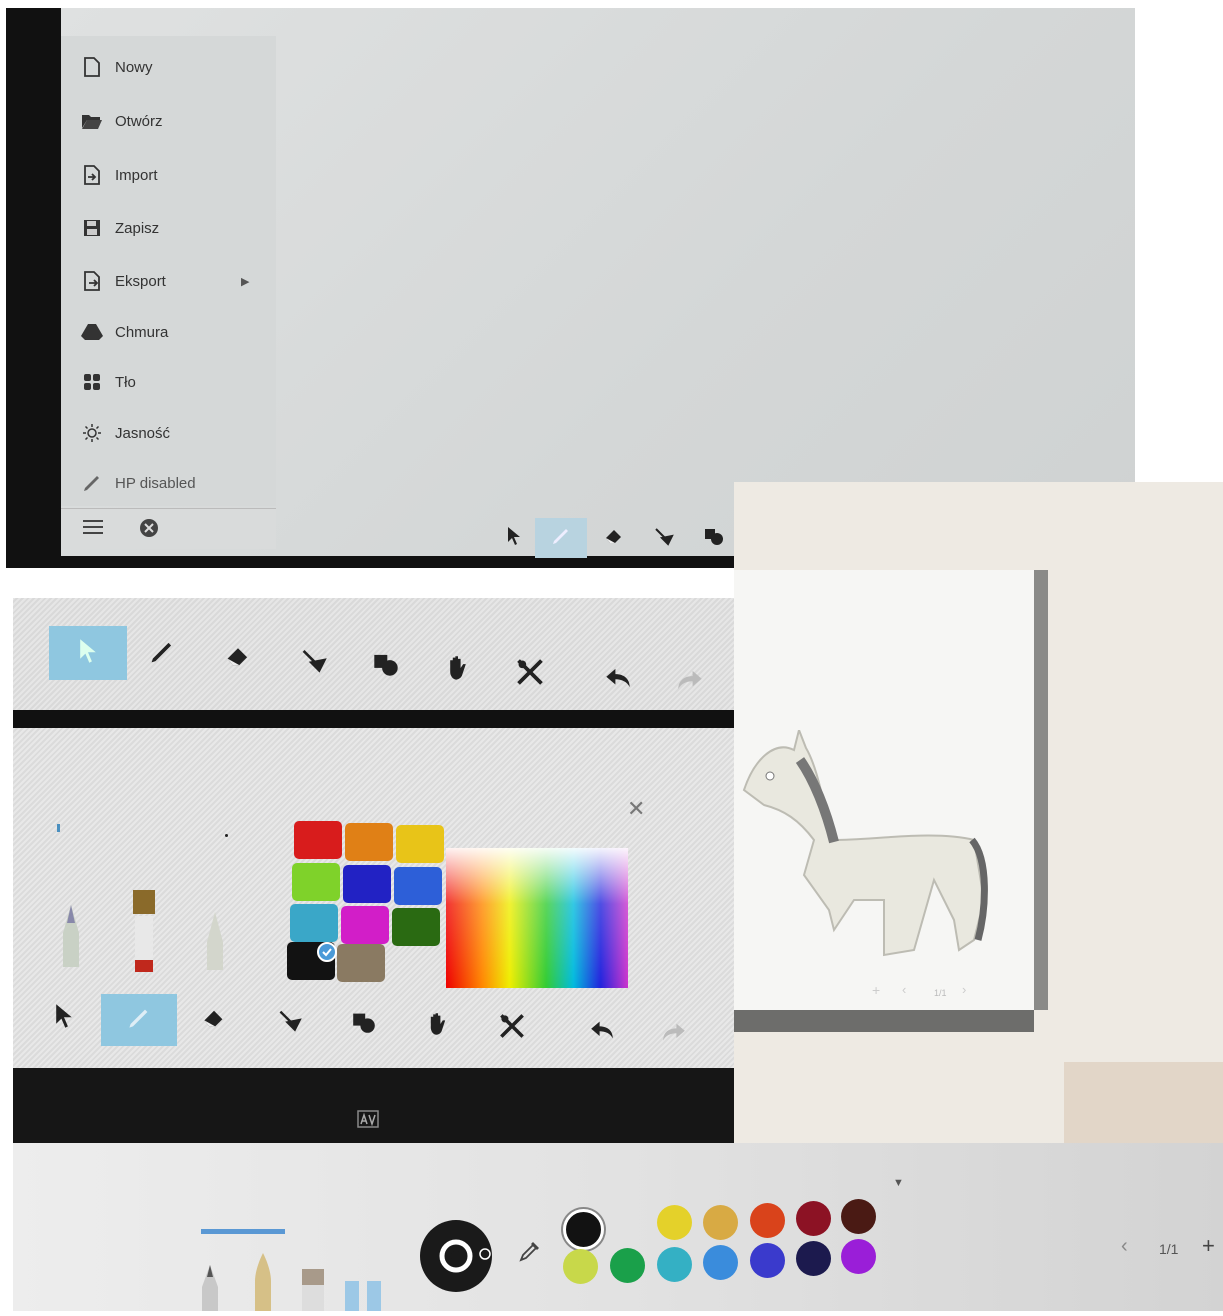  What do you see at coordinates (144, 931) in the screenshot?
I see `brush-pen-option` at bounding box center [144, 931].